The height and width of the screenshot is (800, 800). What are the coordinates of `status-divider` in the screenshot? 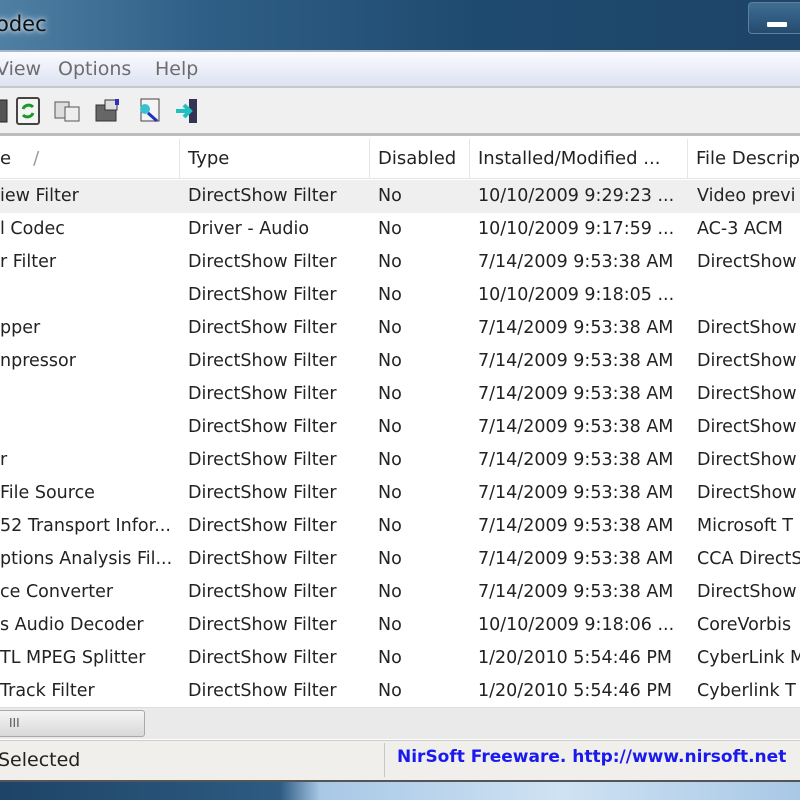 It's located at (384, 760).